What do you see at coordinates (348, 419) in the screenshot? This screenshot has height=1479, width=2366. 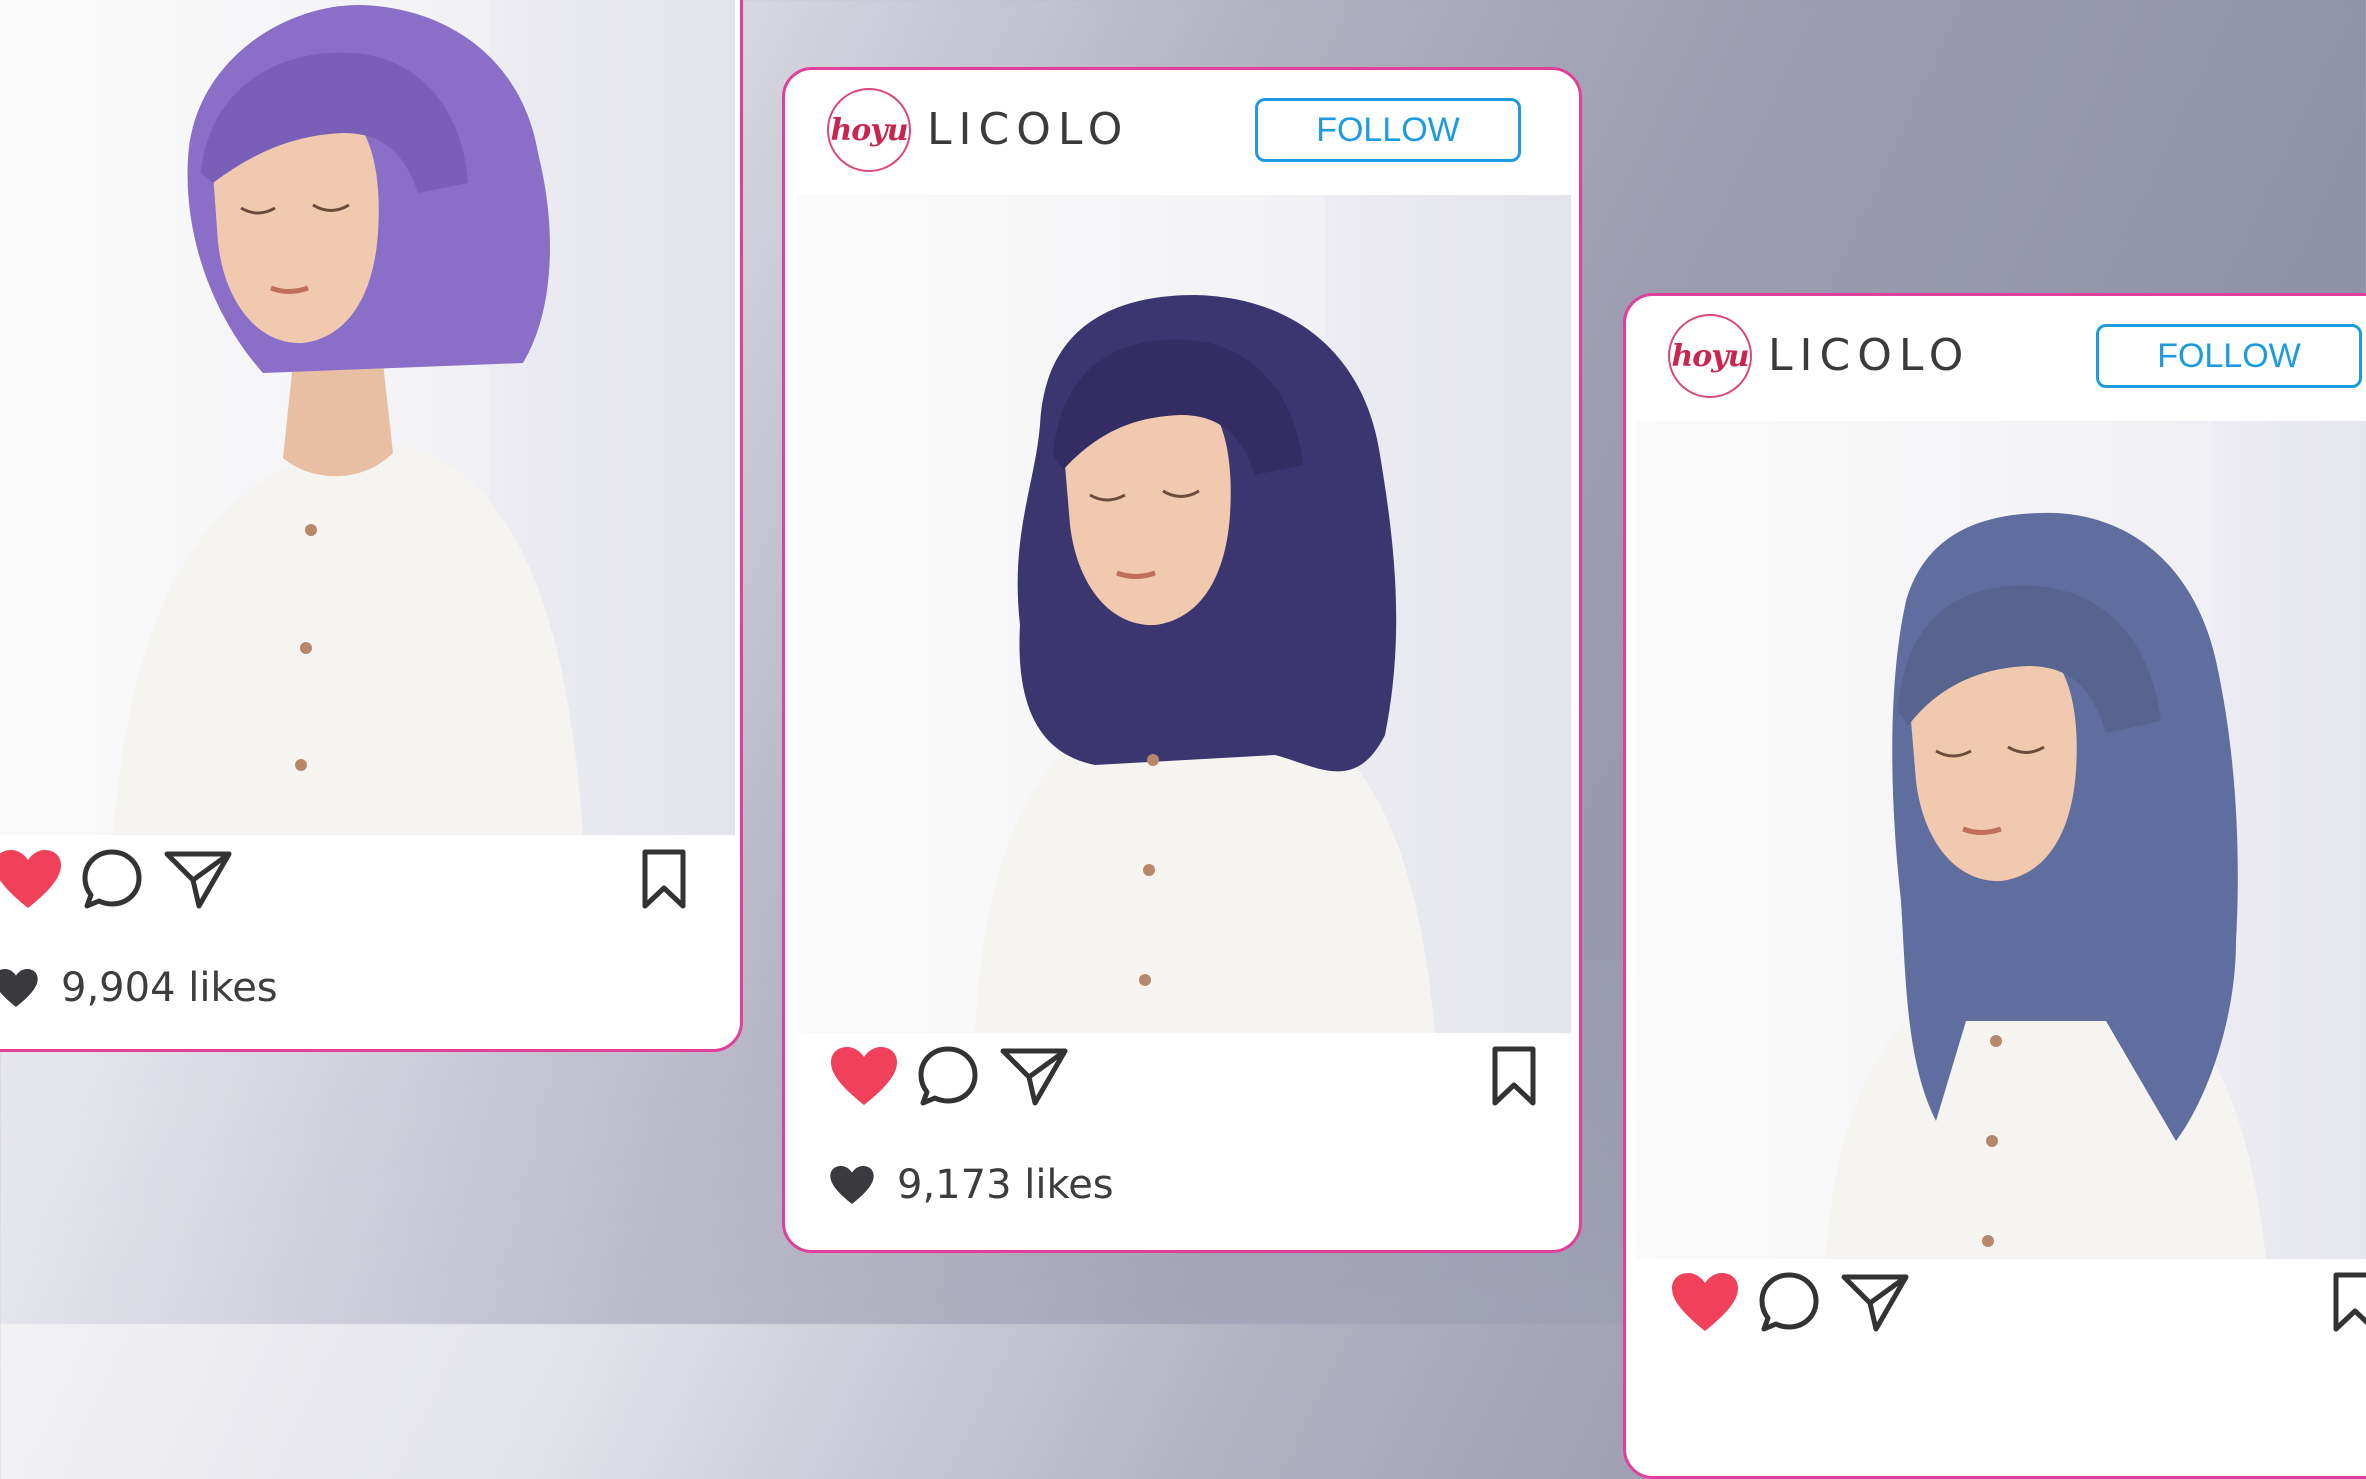 I see `portrait-bob-purple` at bounding box center [348, 419].